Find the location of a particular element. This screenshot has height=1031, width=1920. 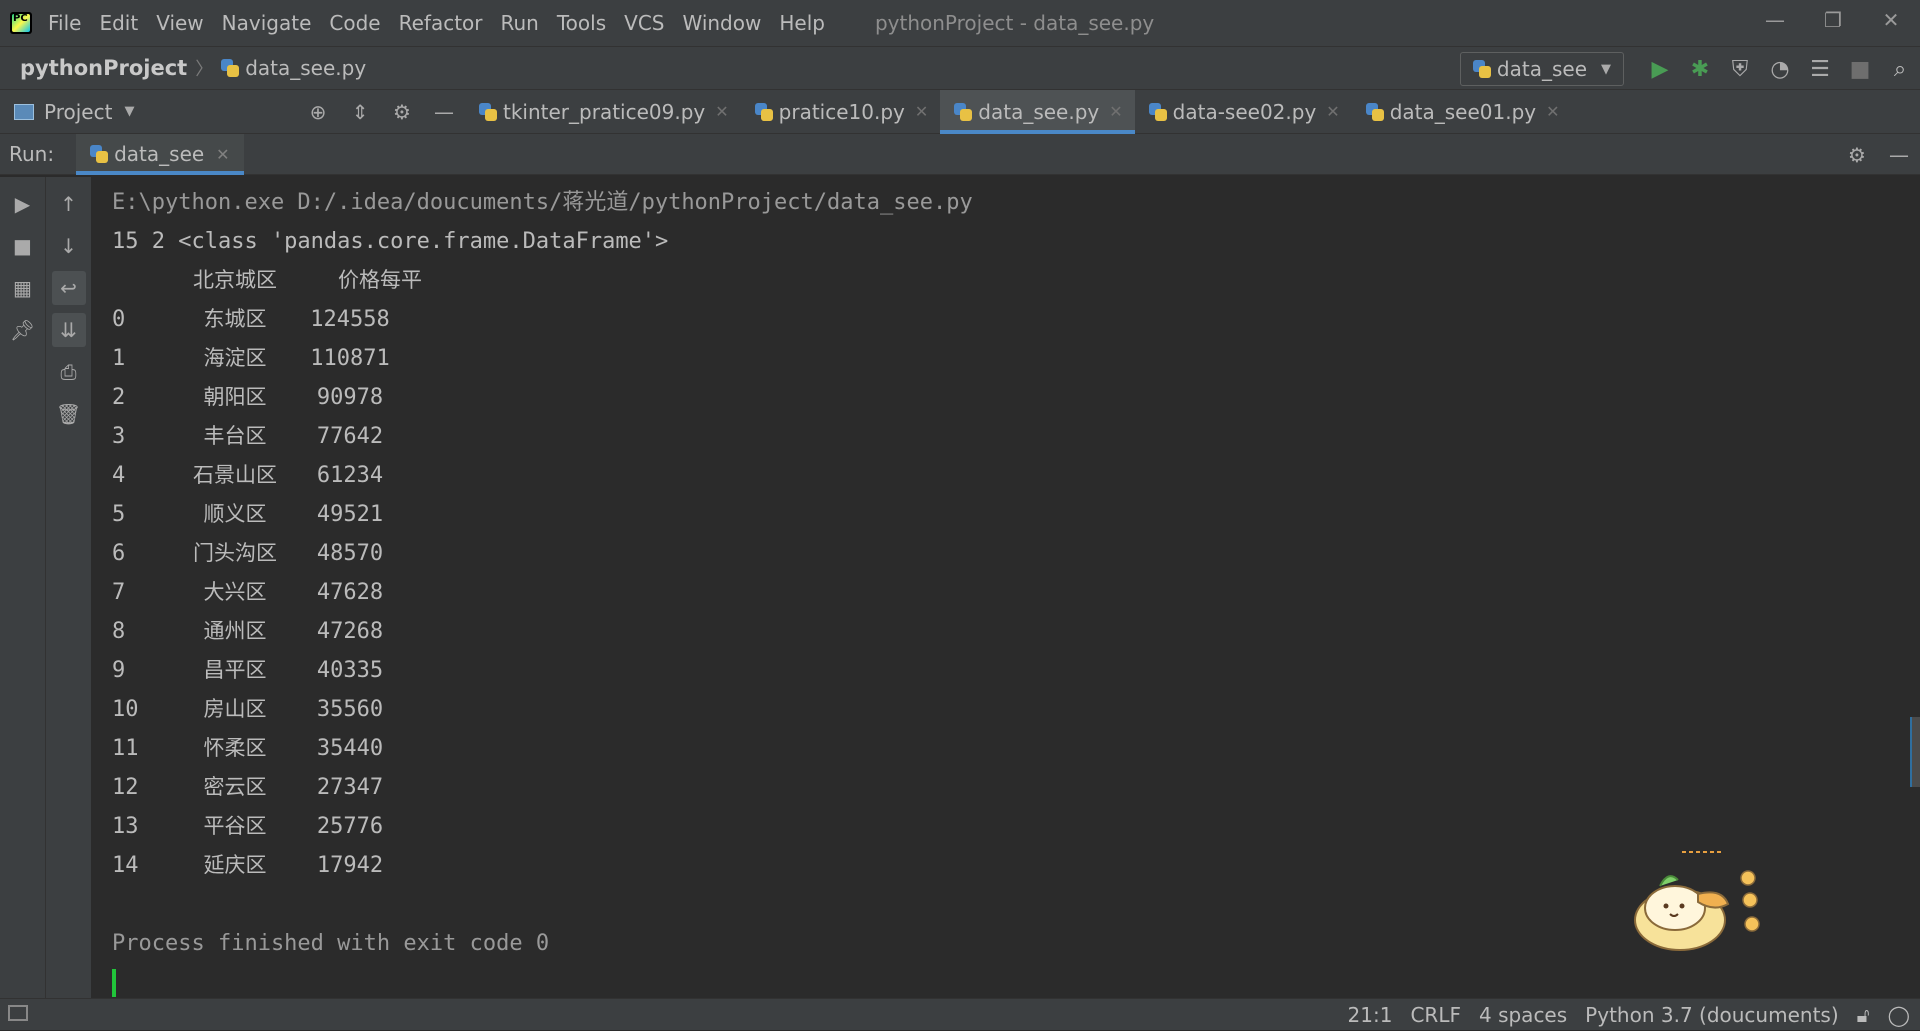

python-config-icon is located at coordinates (1481, 69).